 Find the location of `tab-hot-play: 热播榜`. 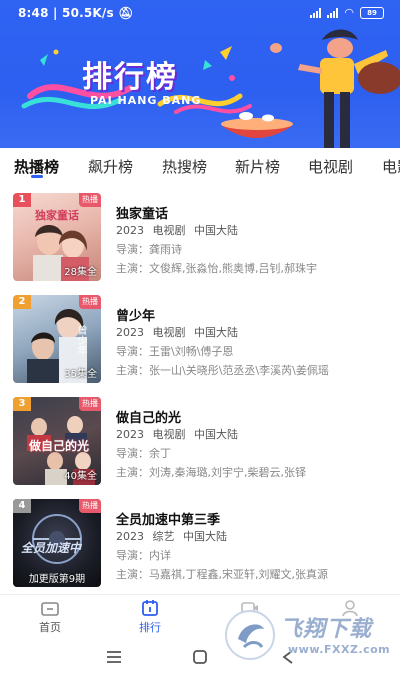

tab-hot-play: 热播榜 is located at coordinates (36, 166).